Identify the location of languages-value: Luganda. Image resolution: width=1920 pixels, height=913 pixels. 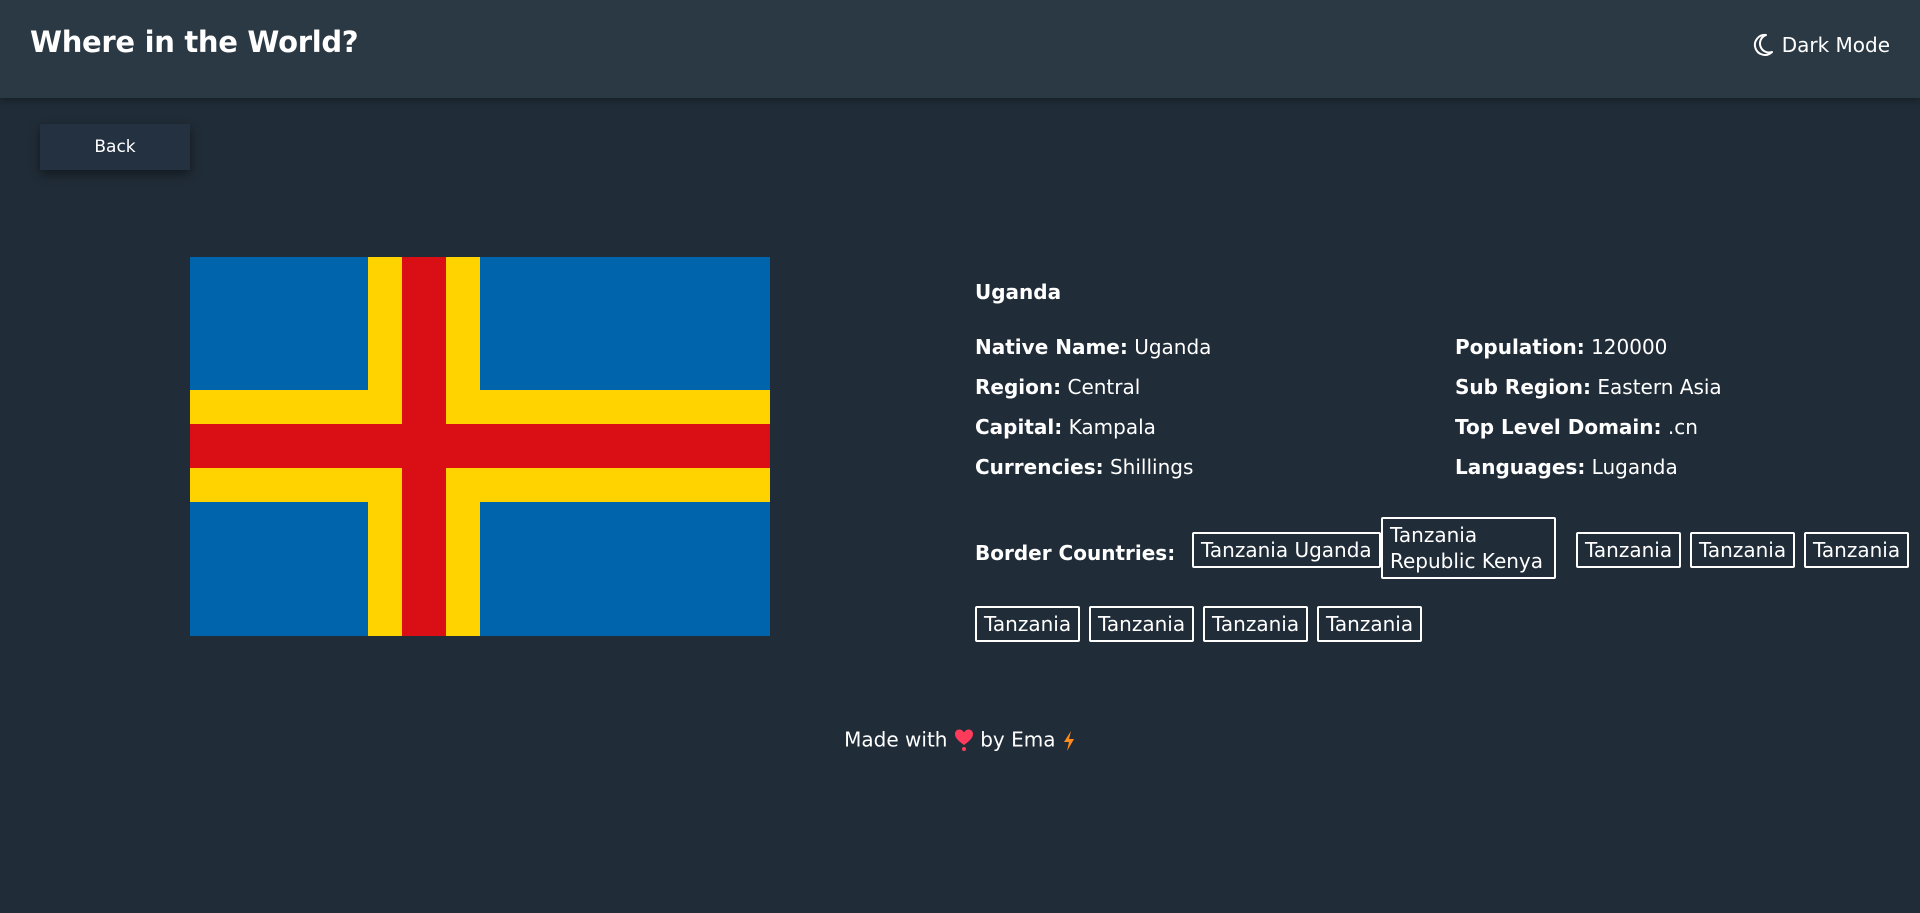
(1634, 467).